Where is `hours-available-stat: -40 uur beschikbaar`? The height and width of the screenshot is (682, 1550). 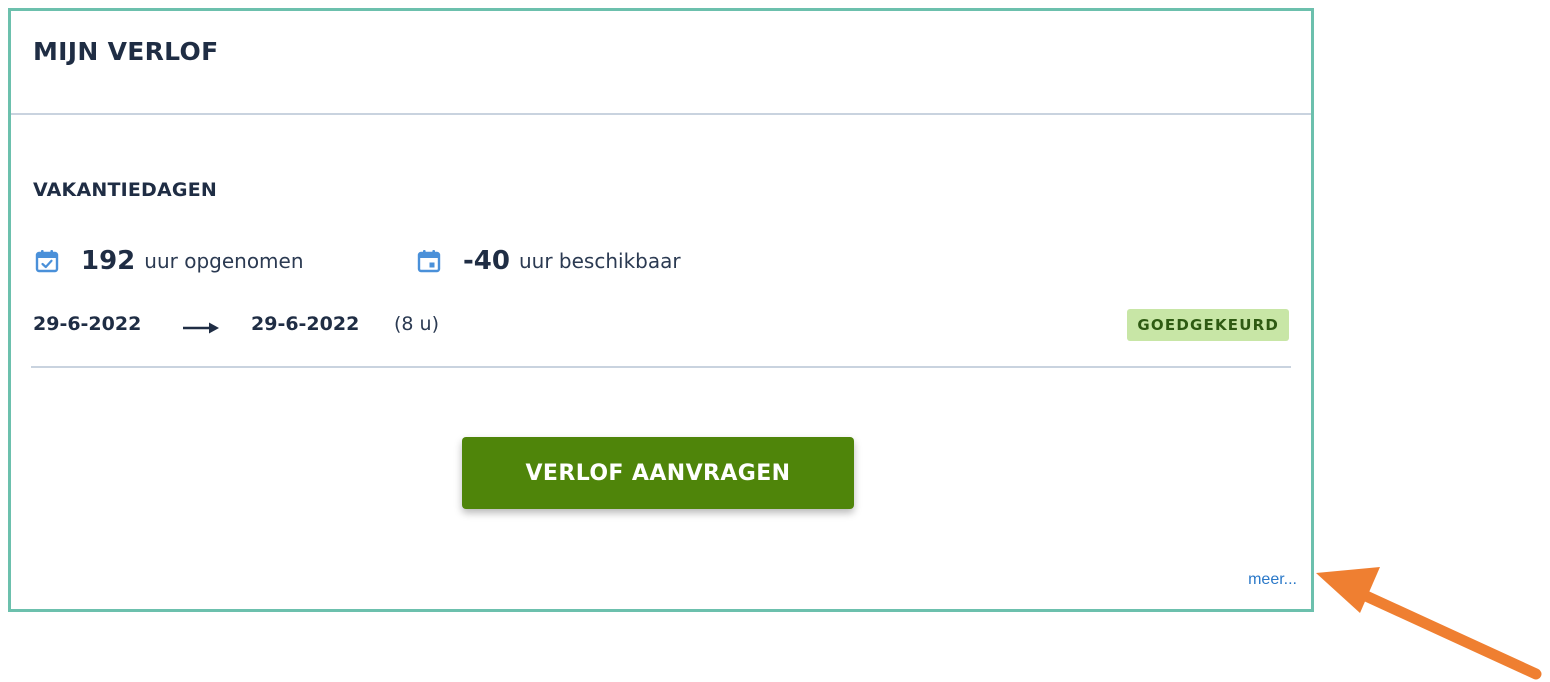 hours-available-stat: -40 uur beschikbaar is located at coordinates (549, 261).